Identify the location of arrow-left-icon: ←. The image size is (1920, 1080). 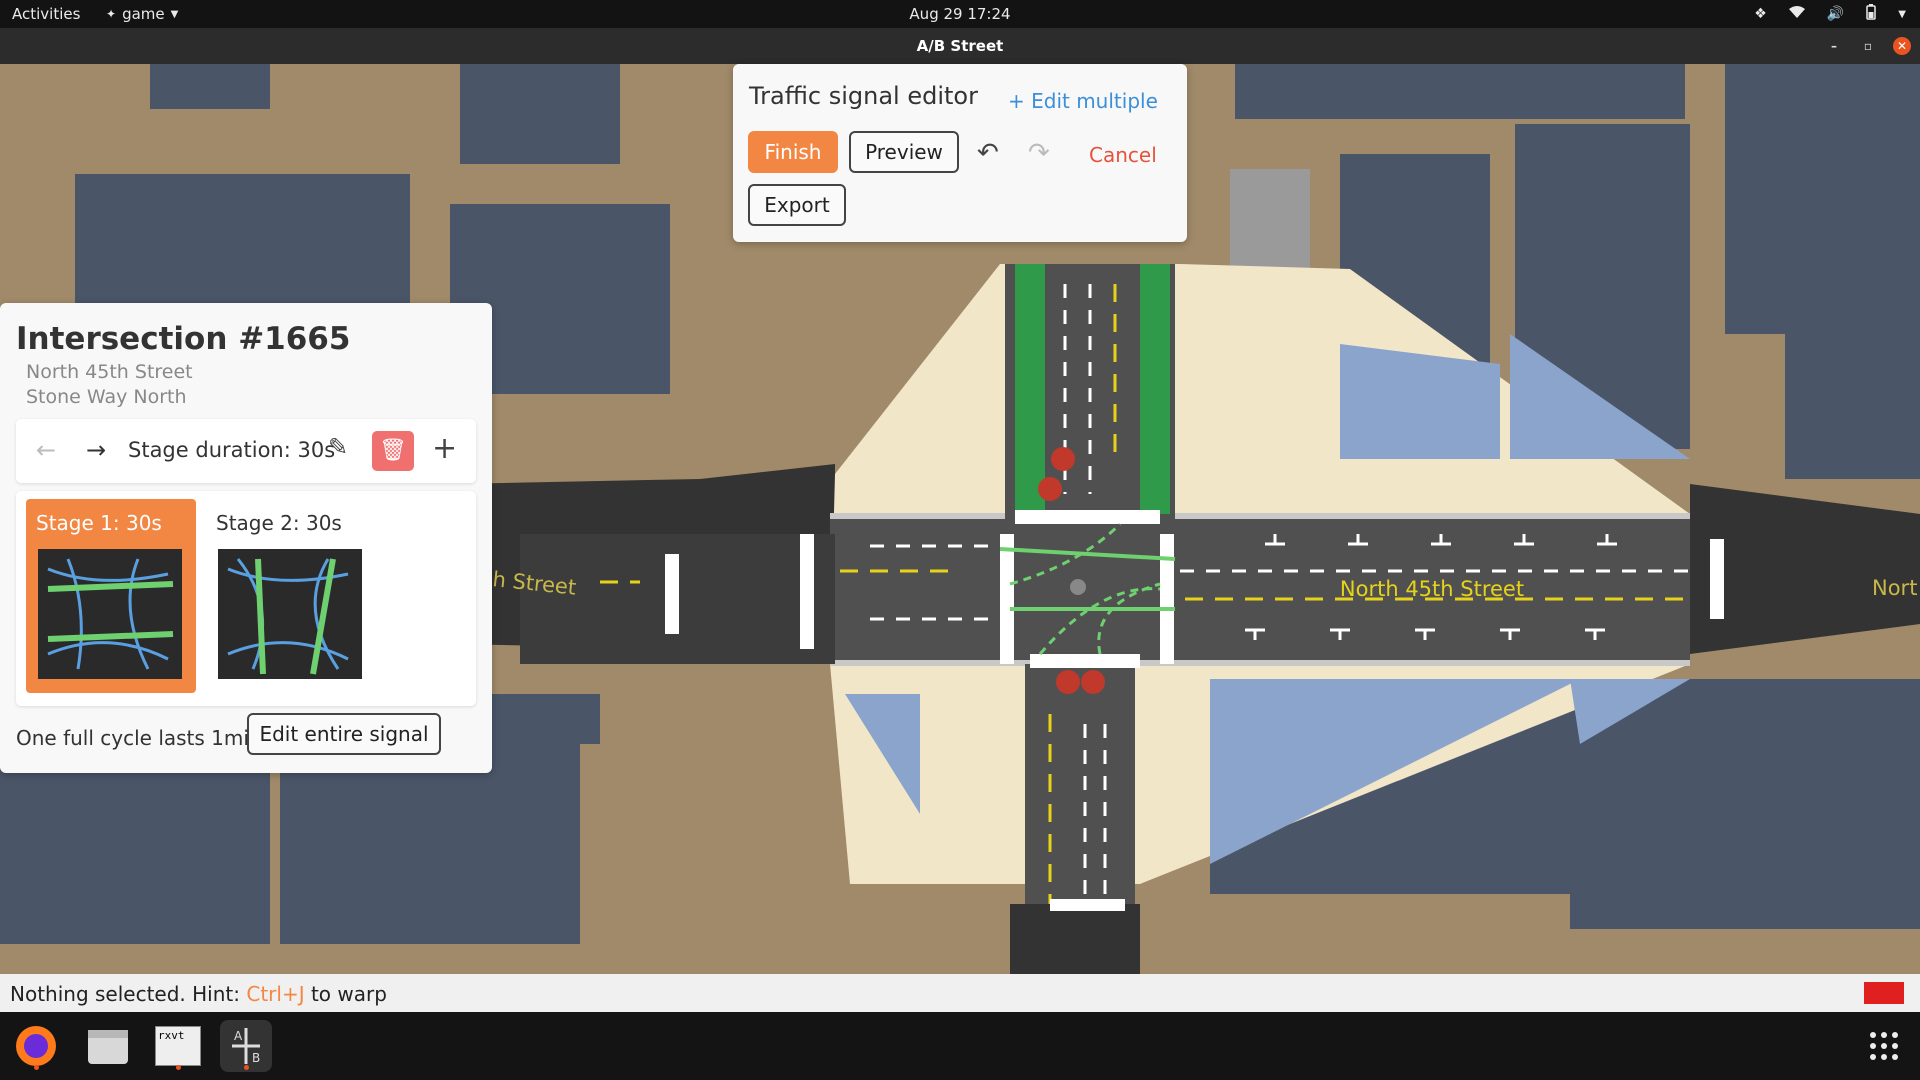
(46, 450).